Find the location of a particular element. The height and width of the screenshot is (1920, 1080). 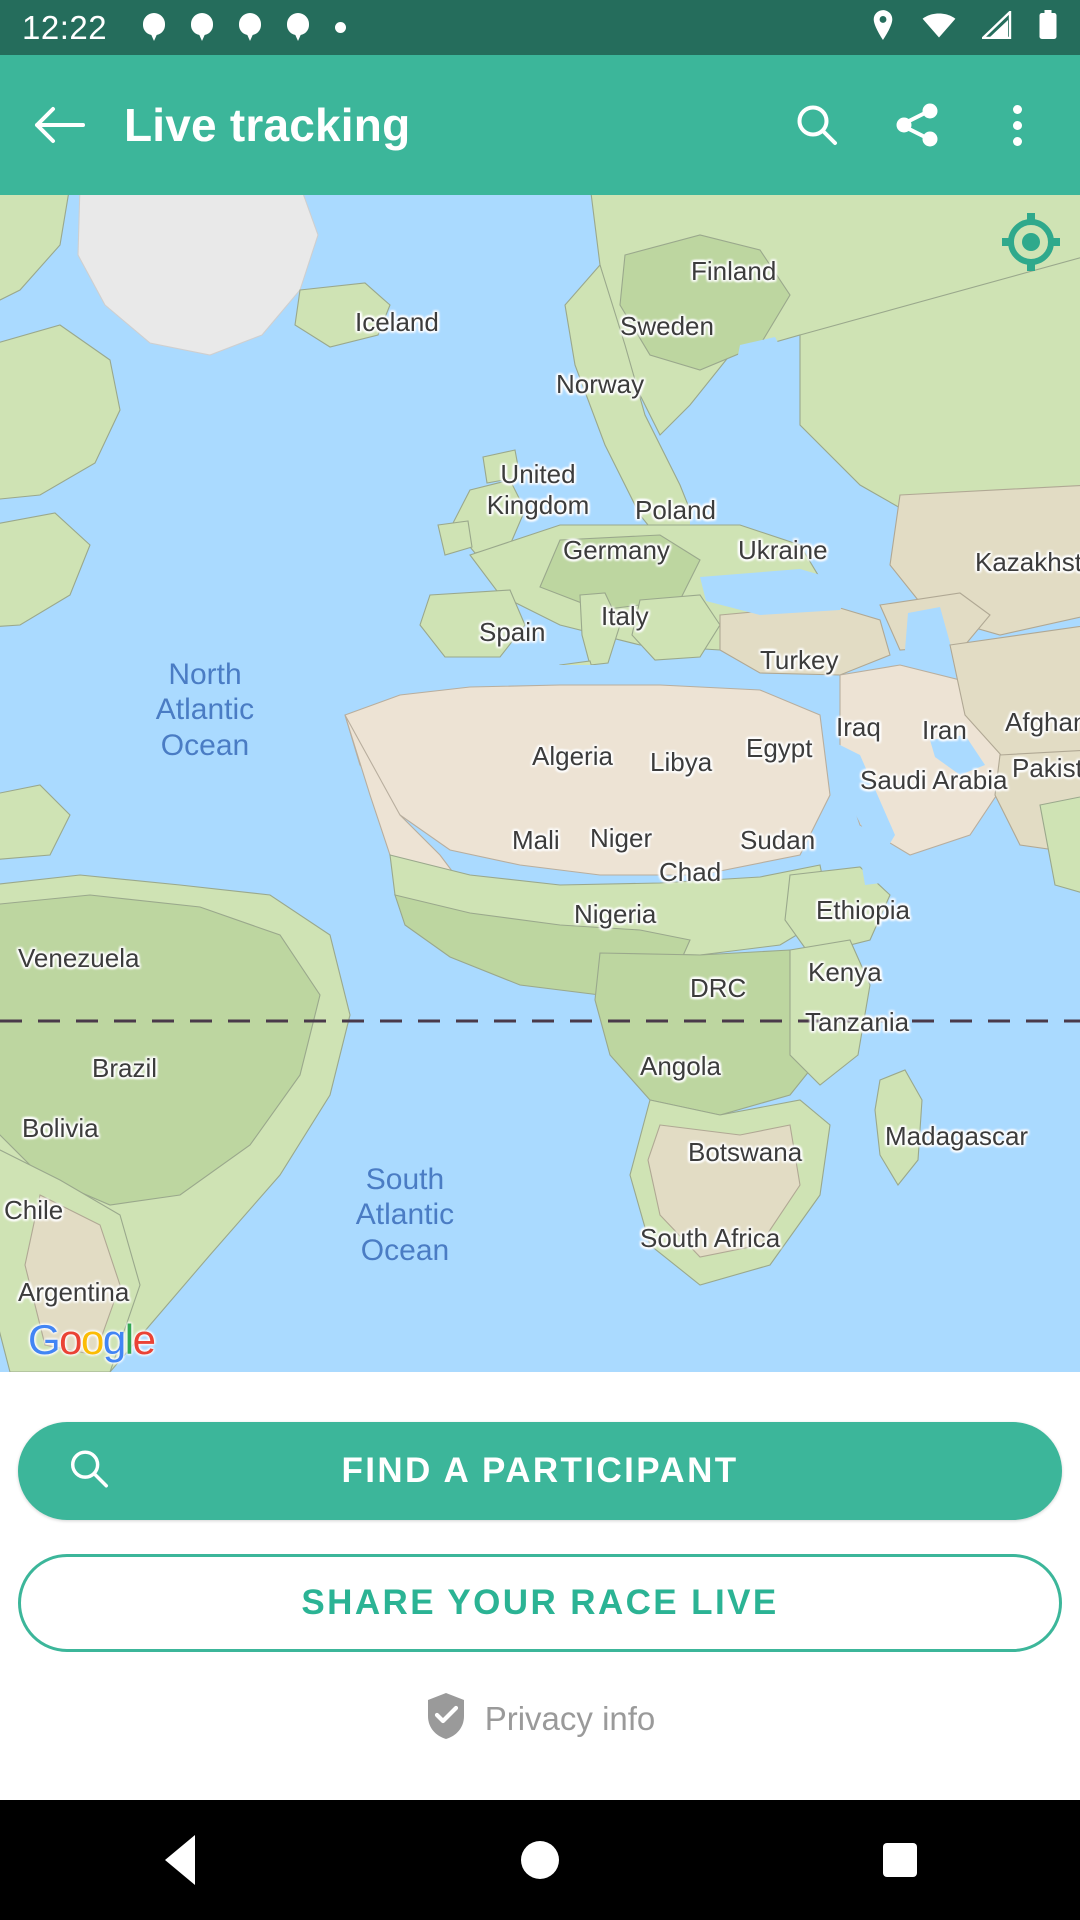

nav-back-button is located at coordinates (180, 1860).